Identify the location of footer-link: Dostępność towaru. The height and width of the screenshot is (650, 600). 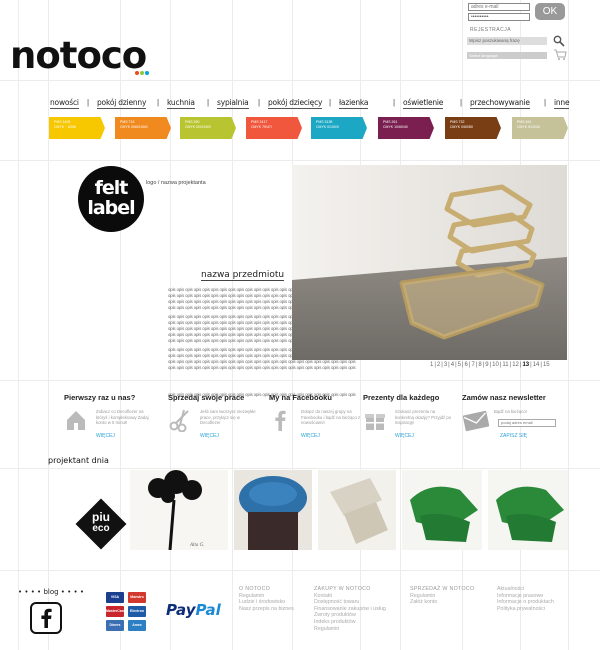
(350, 602).